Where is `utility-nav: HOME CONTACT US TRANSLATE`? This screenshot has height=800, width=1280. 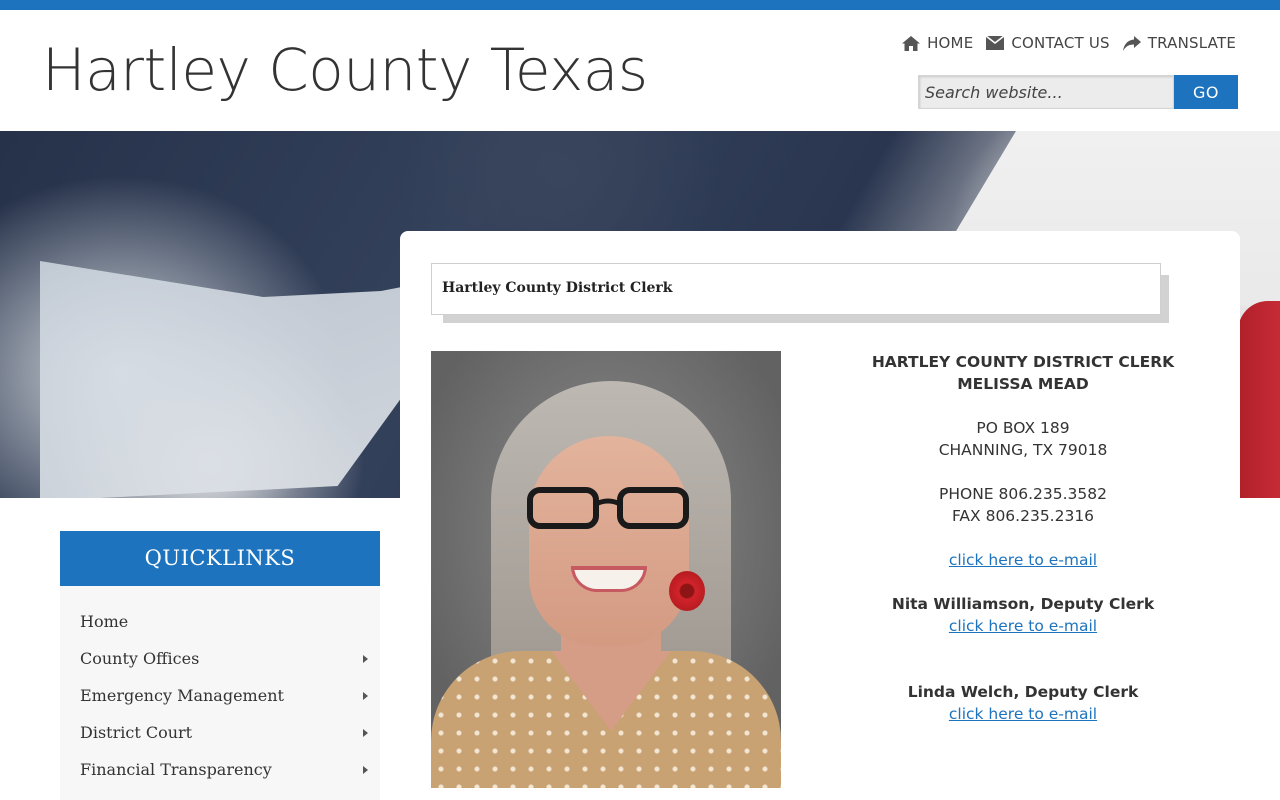 utility-nav: HOME CONTACT US TRANSLATE is located at coordinates (1069, 43).